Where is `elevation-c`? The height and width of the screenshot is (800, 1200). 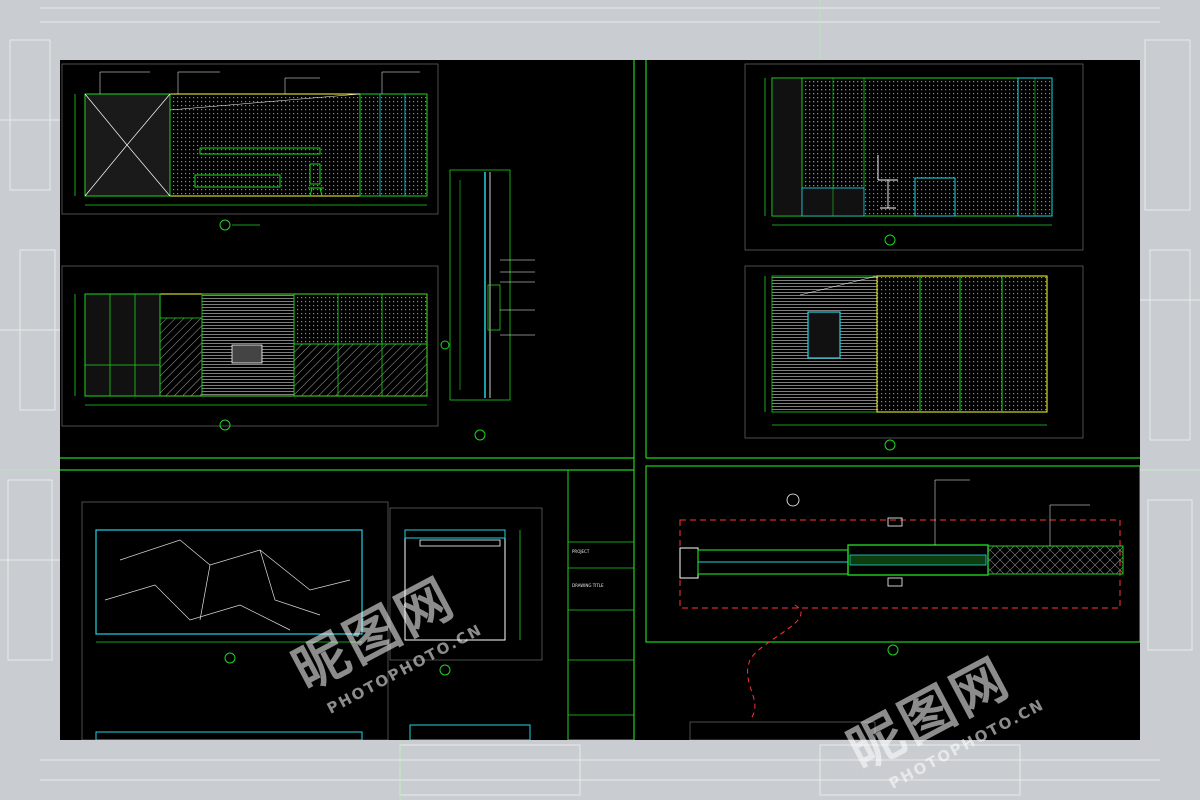 elevation-c is located at coordinates (914, 157).